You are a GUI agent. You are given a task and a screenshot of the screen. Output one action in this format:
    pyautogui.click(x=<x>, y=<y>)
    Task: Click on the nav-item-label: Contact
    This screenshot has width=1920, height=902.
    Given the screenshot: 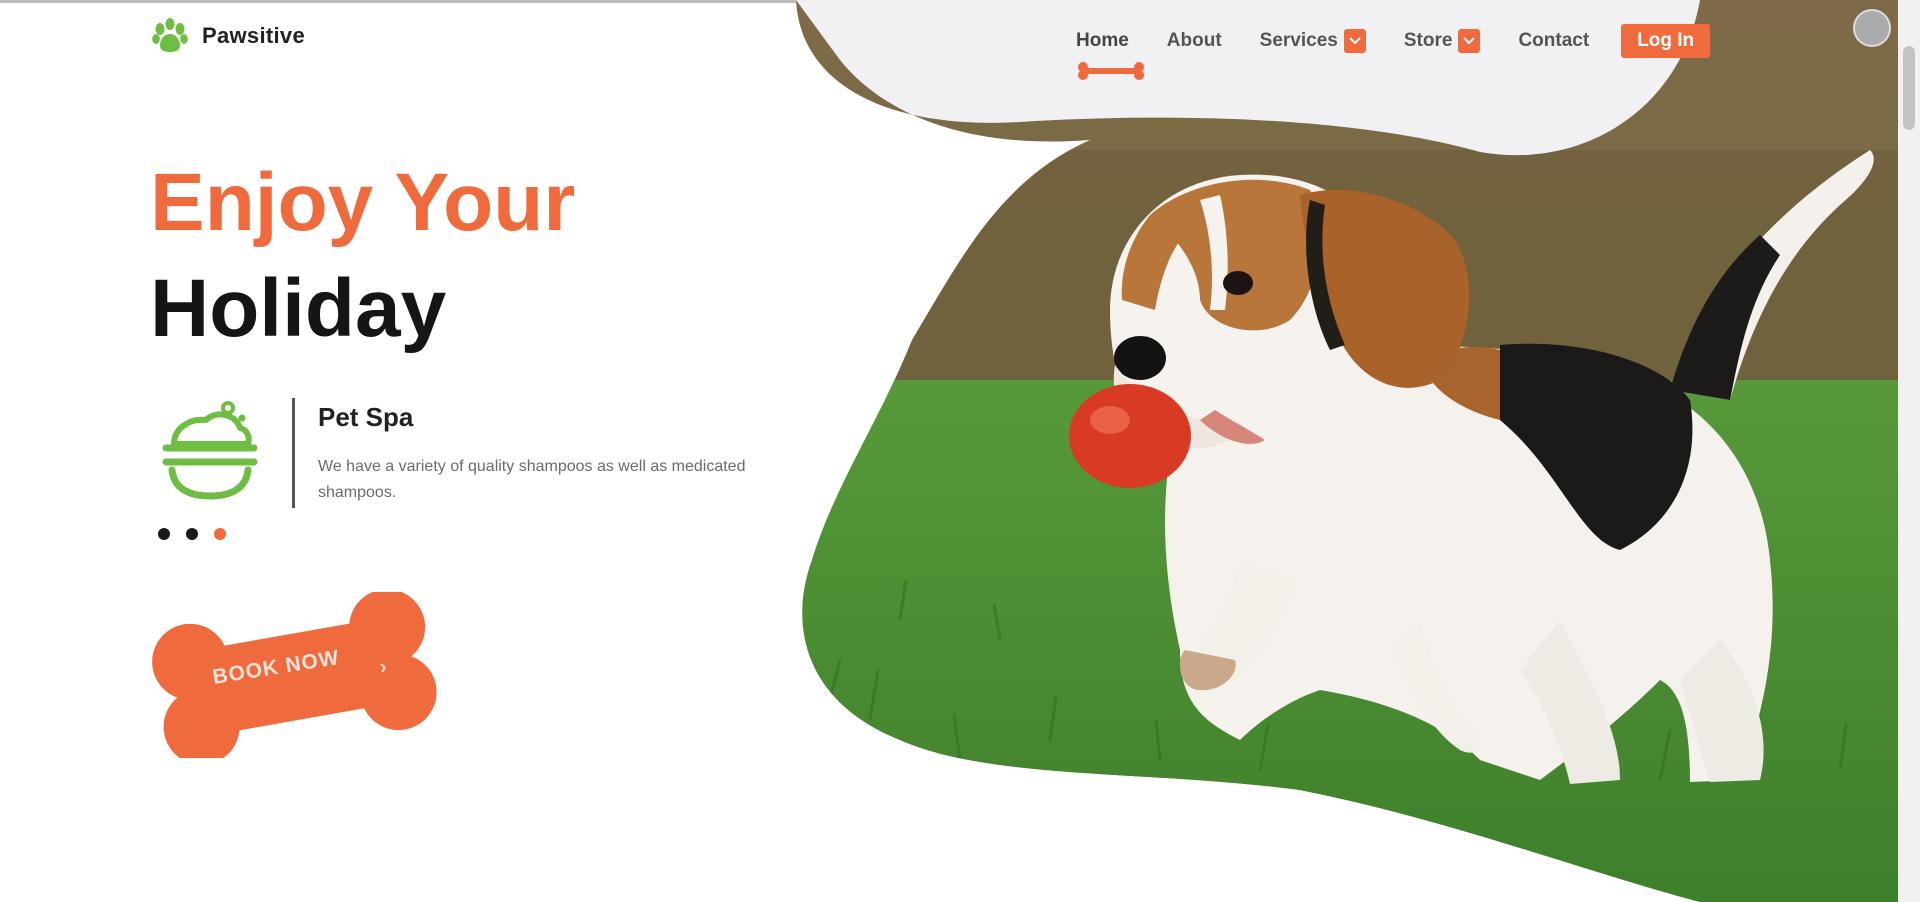 What is the action you would take?
    pyautogui.click(x=1554, y=40)
    